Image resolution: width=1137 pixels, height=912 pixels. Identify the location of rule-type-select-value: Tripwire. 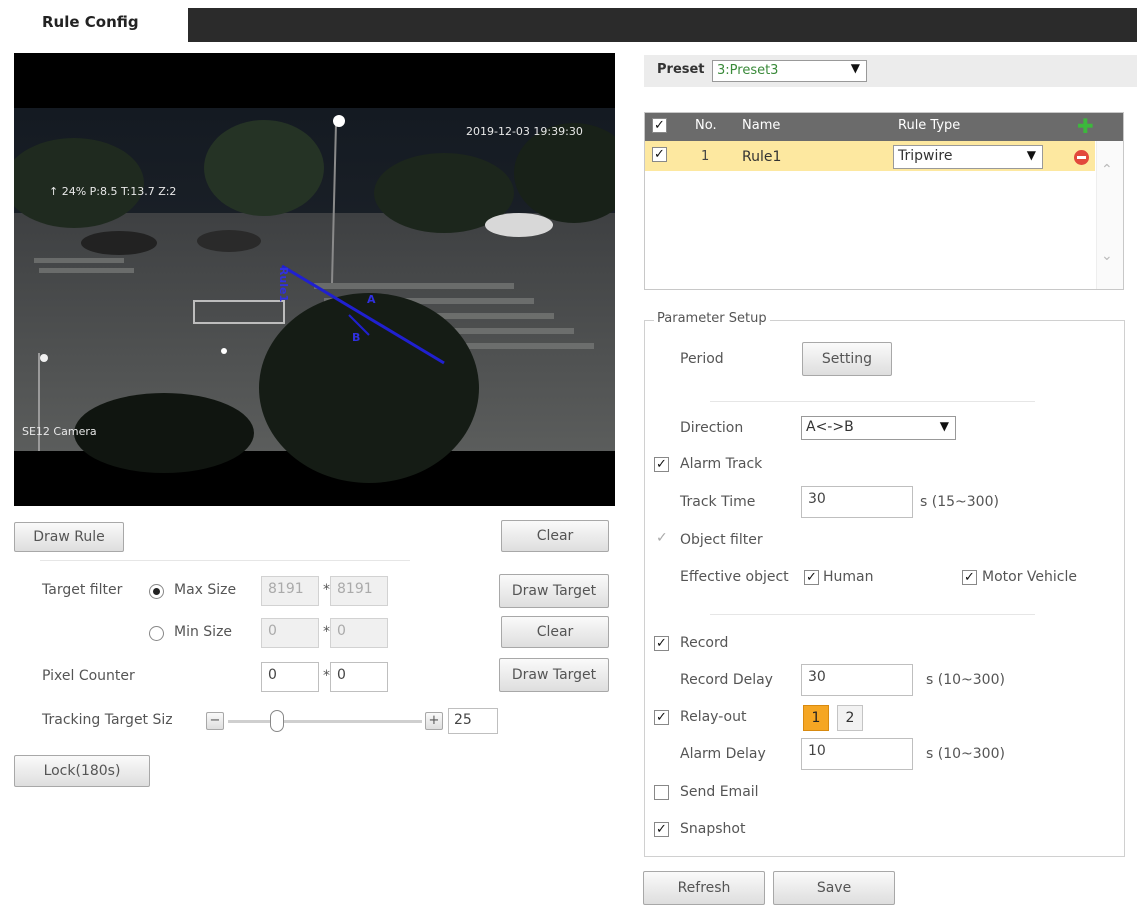
(925, 156).